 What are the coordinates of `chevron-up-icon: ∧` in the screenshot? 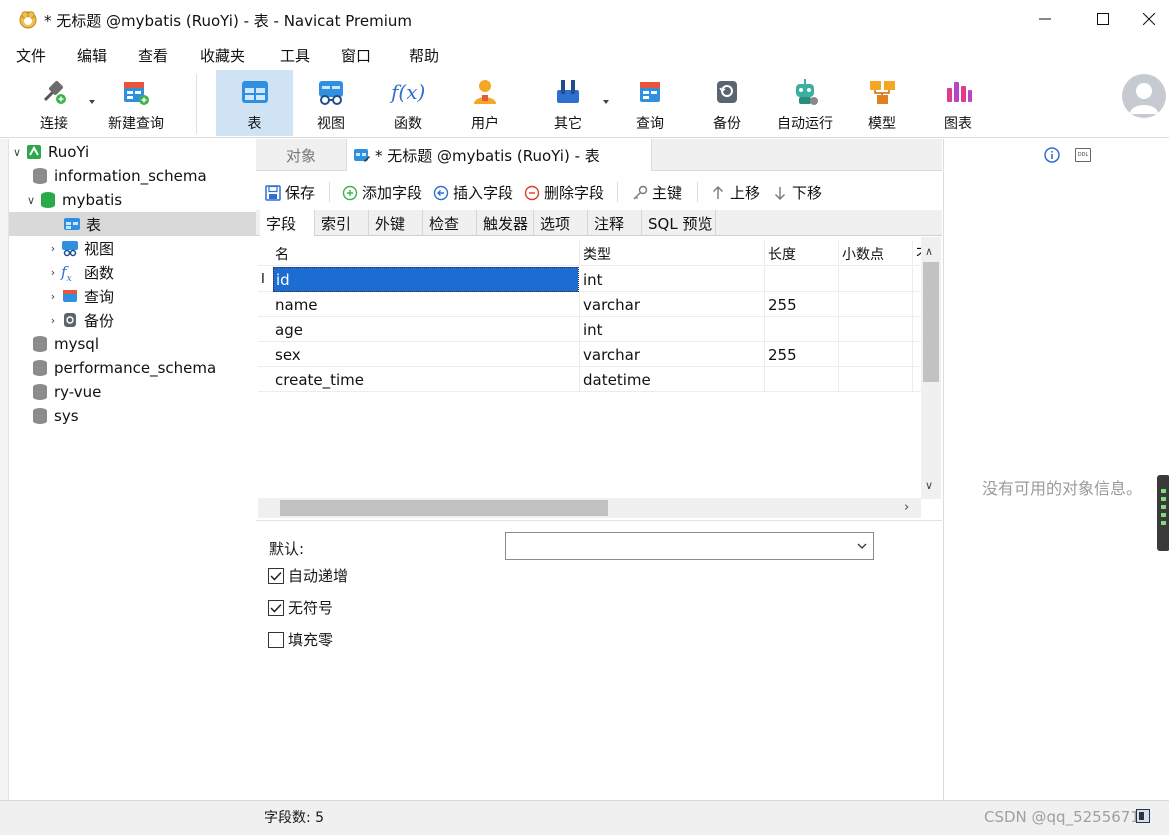 It's located at (929, 251).